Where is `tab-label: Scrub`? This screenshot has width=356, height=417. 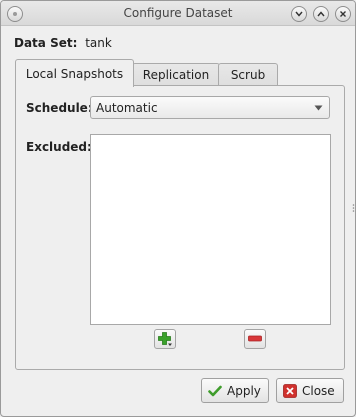
tab-label: Scrub is located at coordinates (248, 75).